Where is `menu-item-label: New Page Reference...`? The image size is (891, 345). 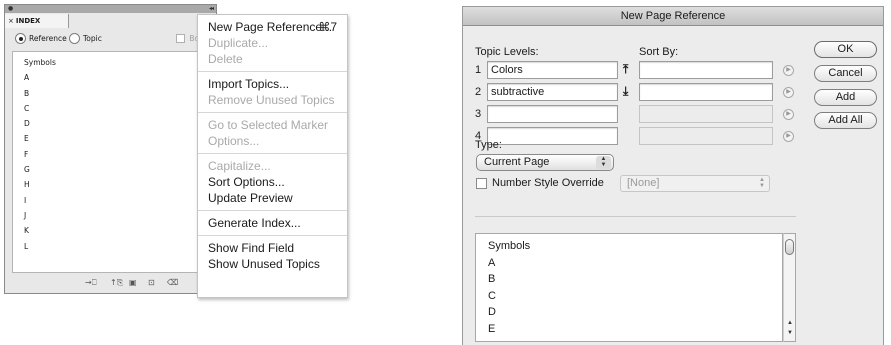
menu-item-label: New Page Reference... is located at coordinates (270, 27).